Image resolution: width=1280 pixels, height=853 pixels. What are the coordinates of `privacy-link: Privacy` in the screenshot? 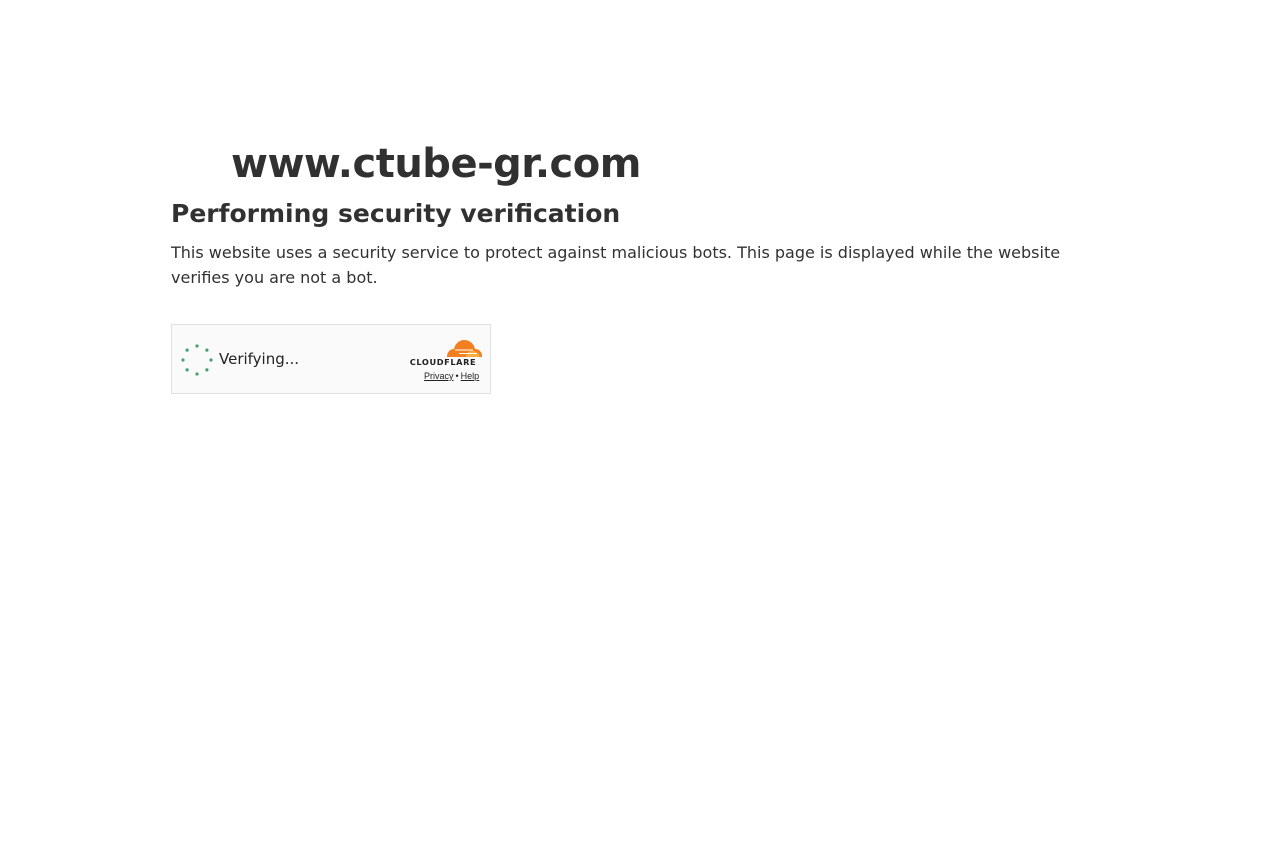 It's located at (439, 376).